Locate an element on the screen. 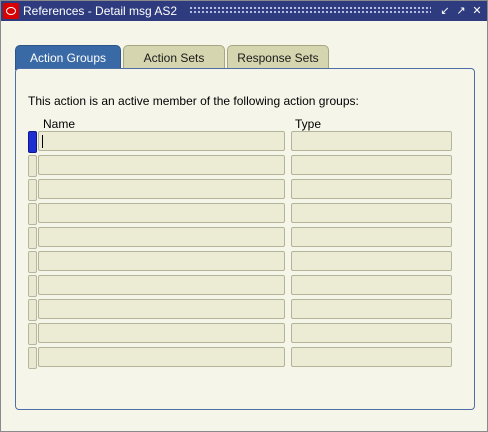  title-bar-pattern is located at coordinates (310, 10).